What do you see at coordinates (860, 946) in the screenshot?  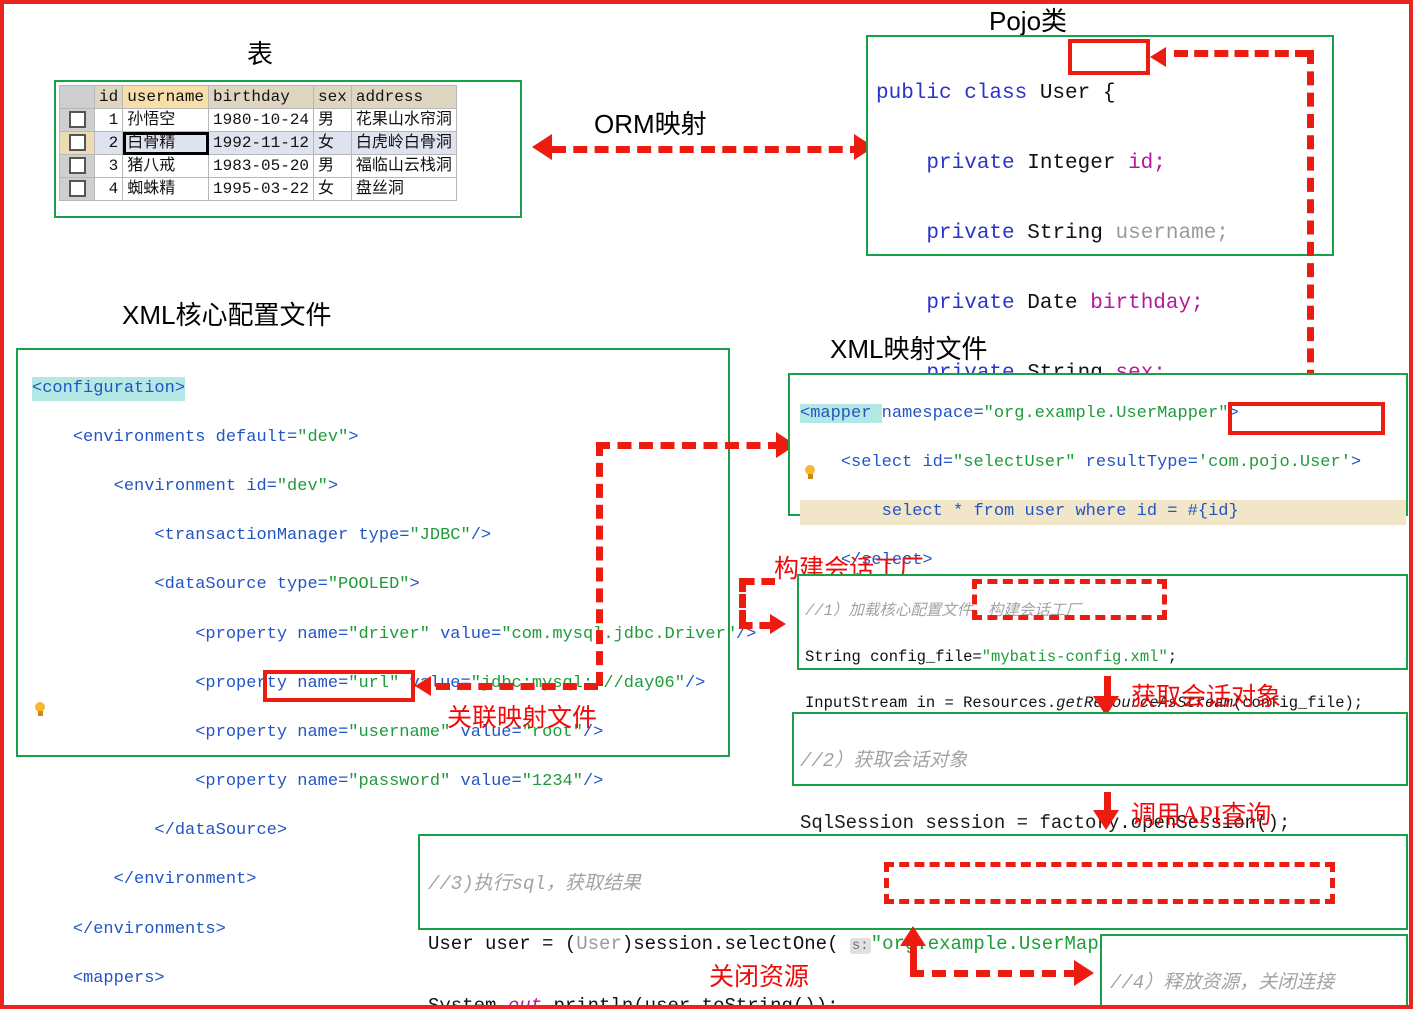 I see `param-hint-s: s:` at bounding box center [860, 946].